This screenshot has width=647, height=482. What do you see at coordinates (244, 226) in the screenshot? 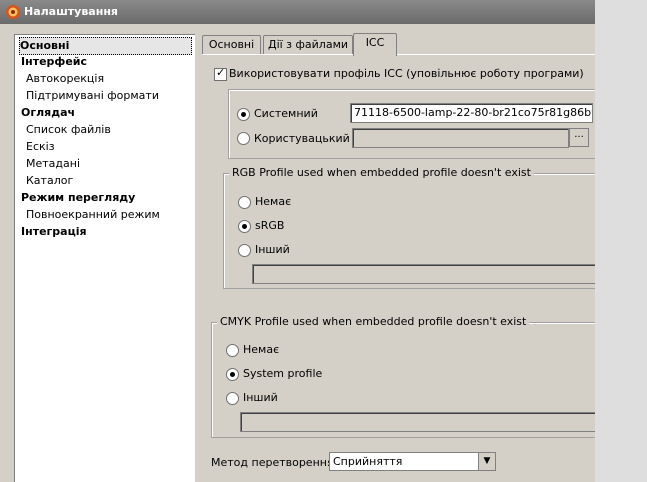
I see `rgb-srgb-radio` at bounding box center [244, 226].